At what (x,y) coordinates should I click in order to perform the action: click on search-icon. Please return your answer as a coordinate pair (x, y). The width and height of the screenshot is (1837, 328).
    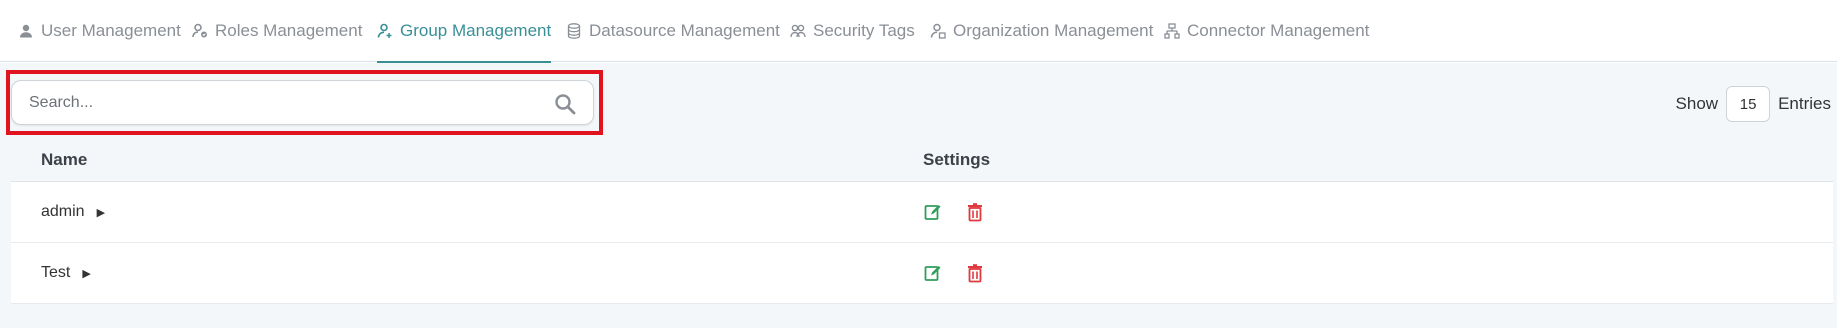
    Looking at the image, I should click on (565, 104).